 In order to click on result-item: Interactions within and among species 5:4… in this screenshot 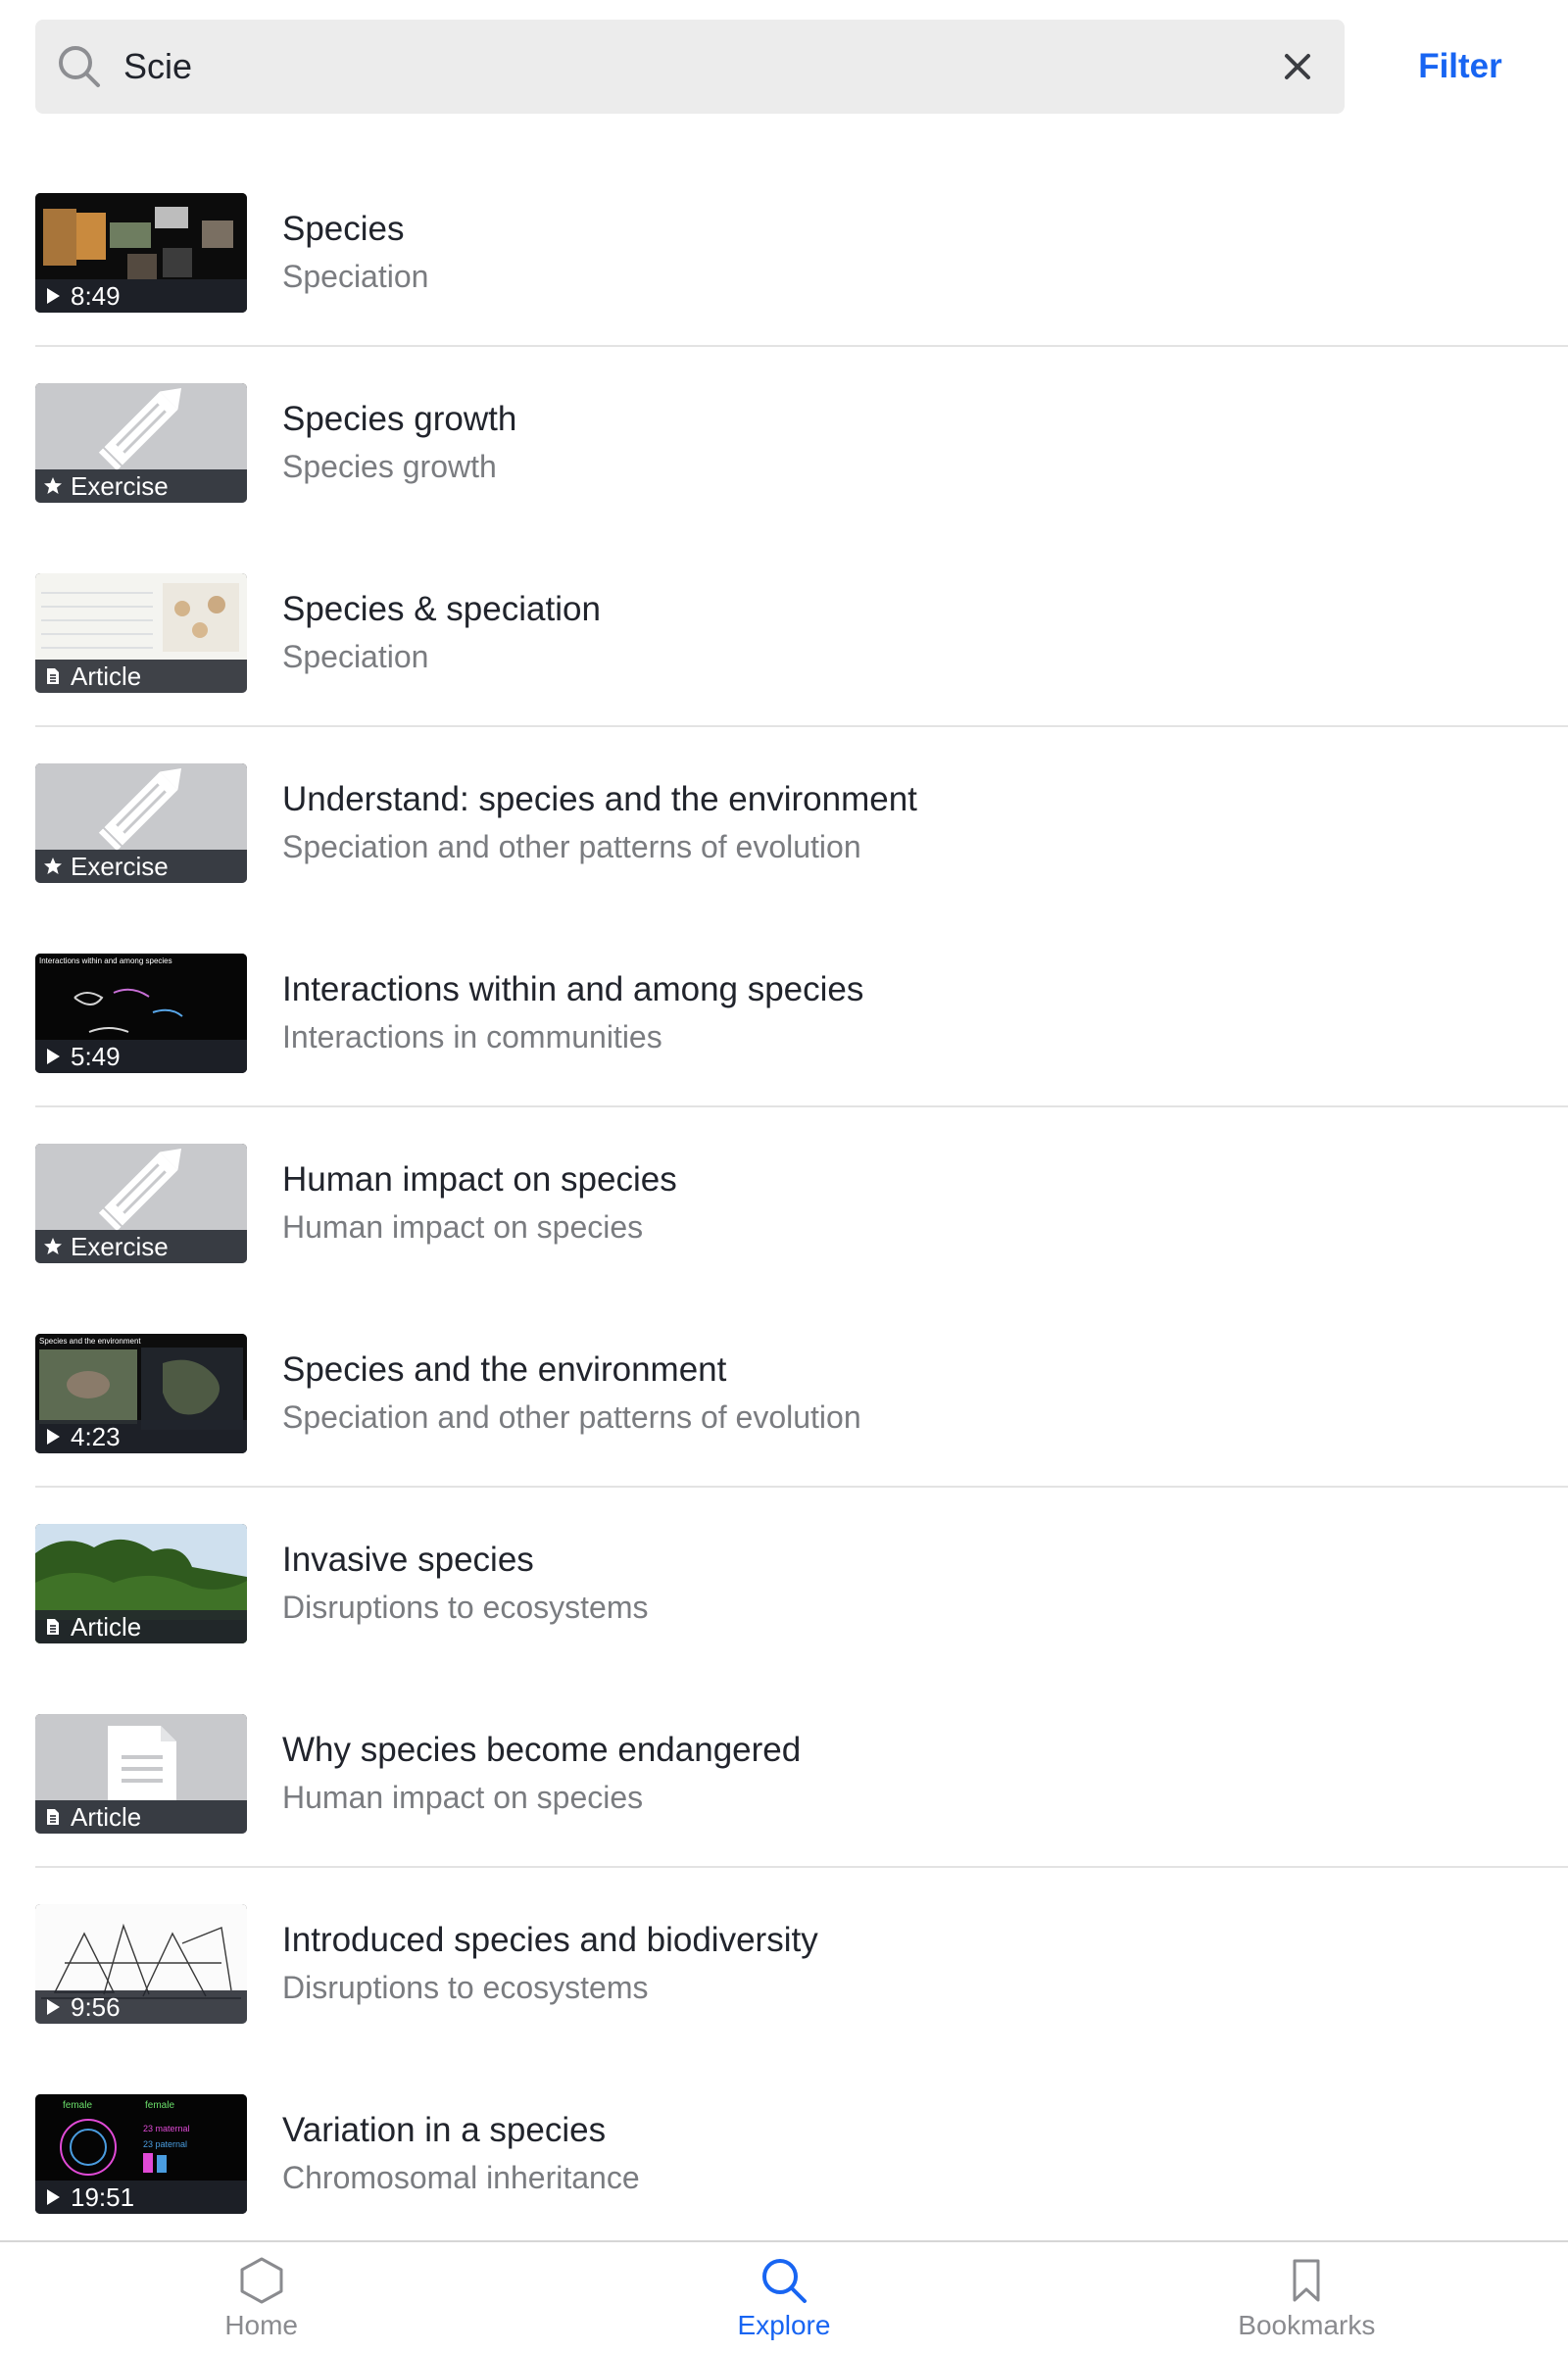, I will do `click(784, 1012)`.